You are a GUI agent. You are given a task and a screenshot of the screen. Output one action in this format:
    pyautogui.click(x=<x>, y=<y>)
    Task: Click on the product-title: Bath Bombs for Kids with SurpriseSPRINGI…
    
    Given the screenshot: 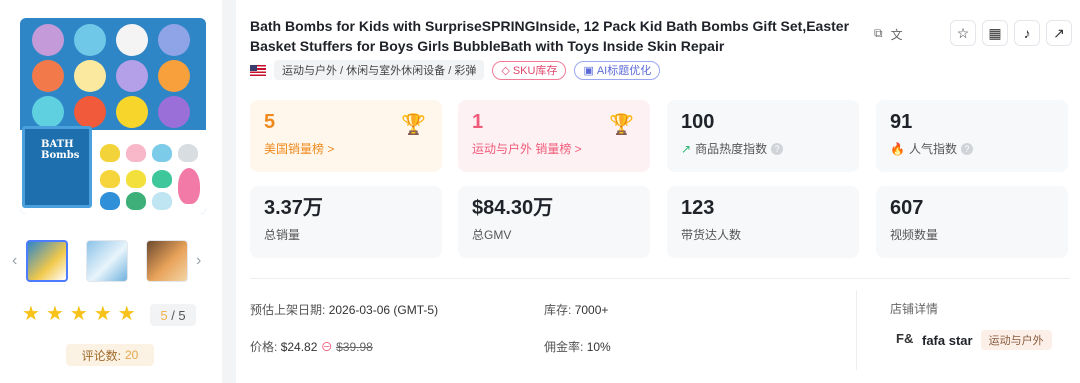 What is the action you would take?
    pyautogui.click(x=552, y=36)
    